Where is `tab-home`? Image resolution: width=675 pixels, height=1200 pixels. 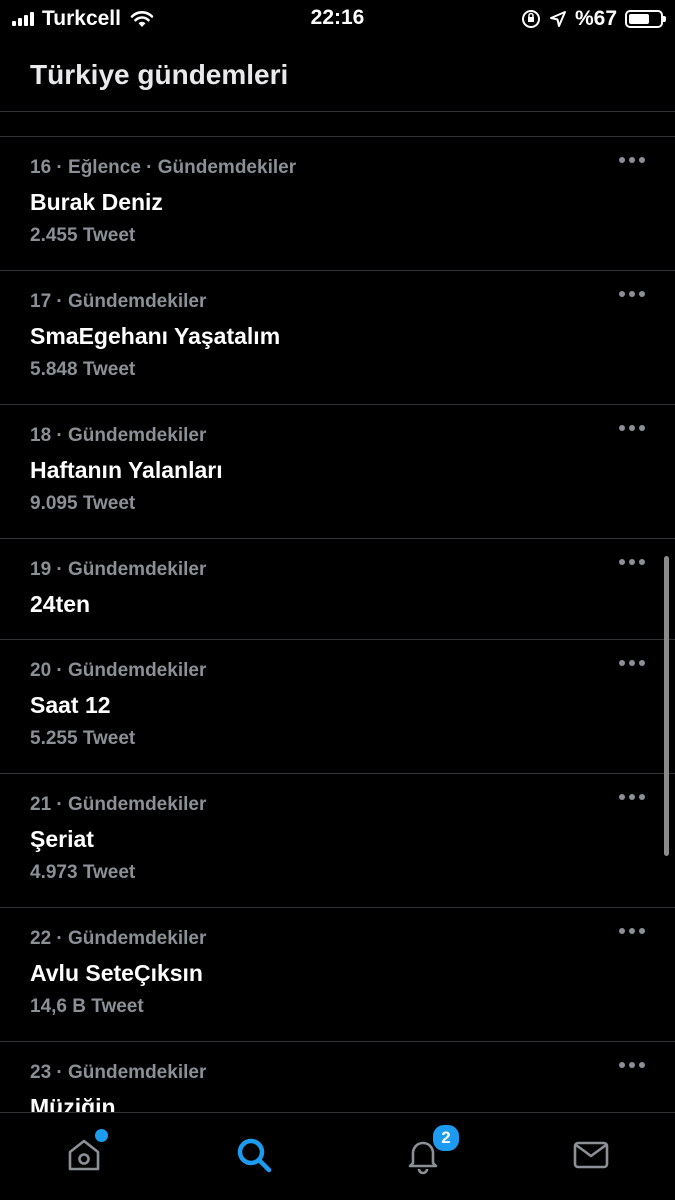
tab-home is located at coordinates (85, 1153).